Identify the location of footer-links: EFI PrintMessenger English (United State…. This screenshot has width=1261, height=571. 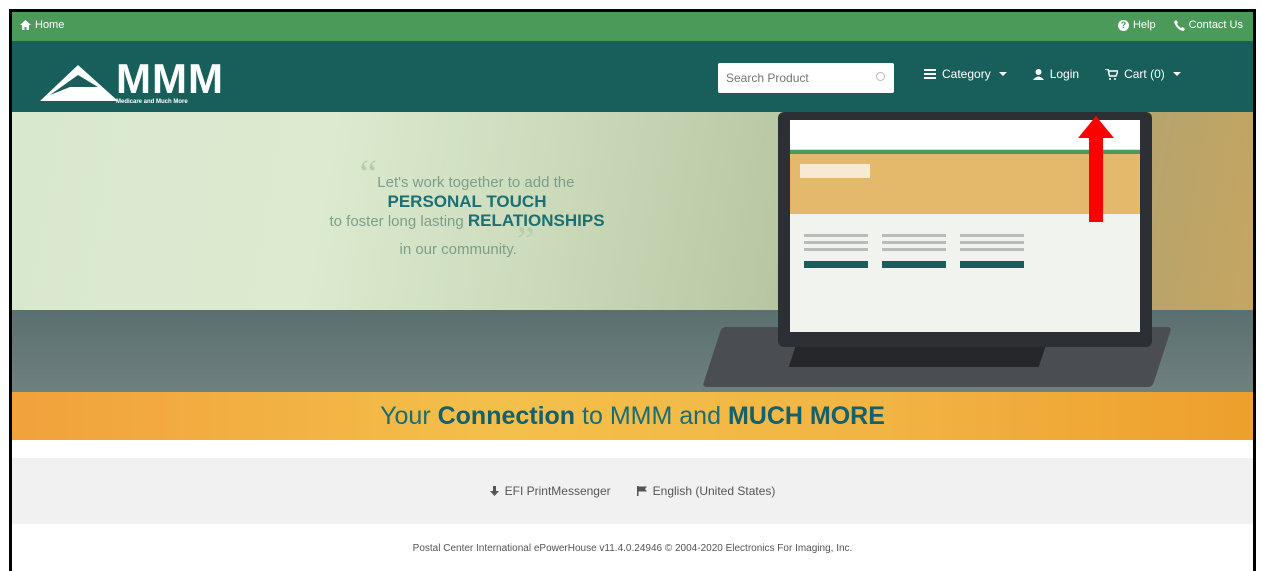
(632, 491).